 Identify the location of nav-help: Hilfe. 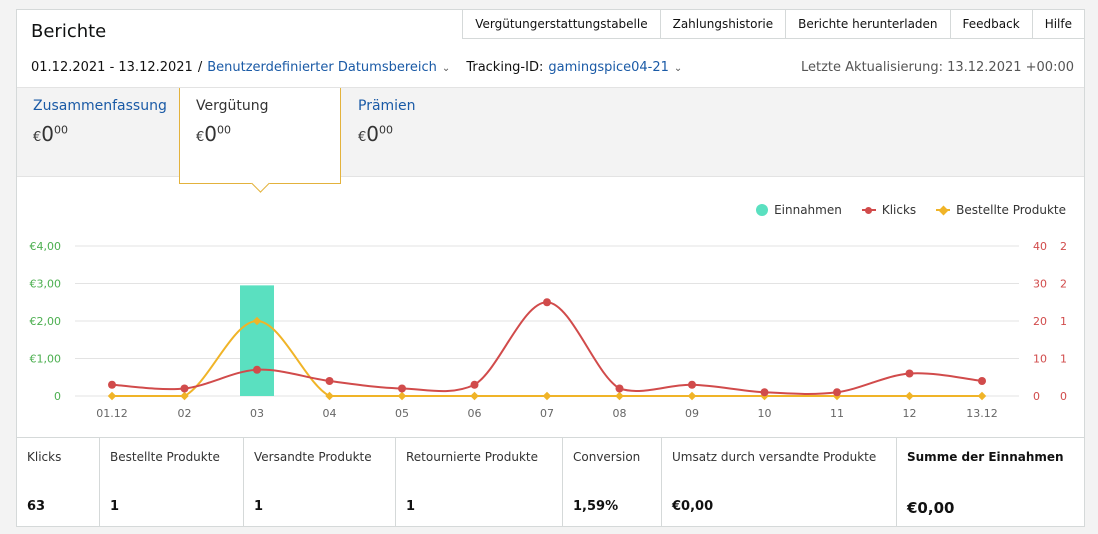
(1058, 24).